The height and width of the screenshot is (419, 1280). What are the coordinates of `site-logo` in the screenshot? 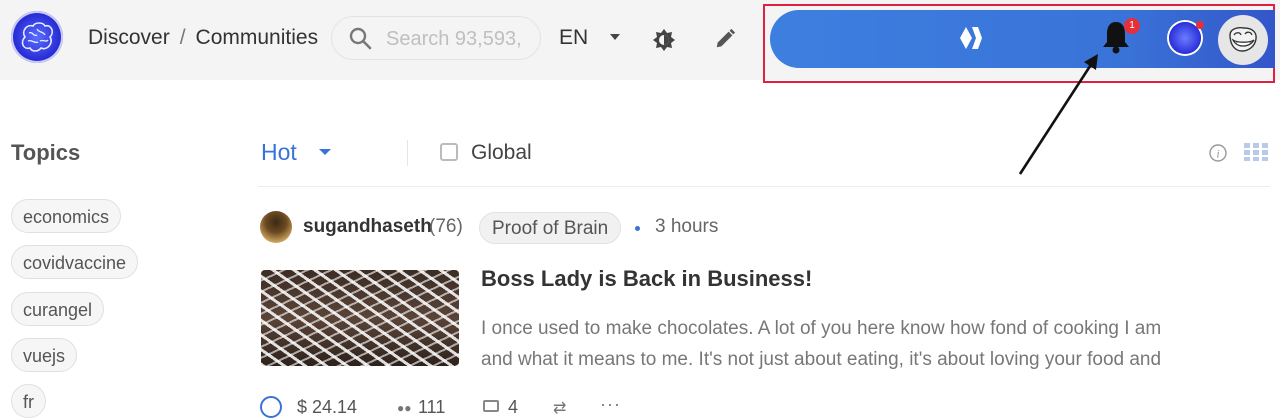 It's located at (37, 37).